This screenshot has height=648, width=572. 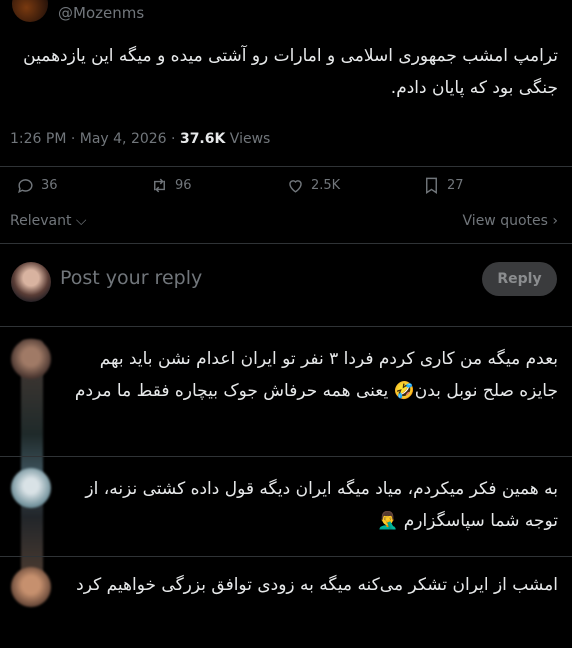 I want to click on bookmark-icon, so click(x=431, y=185).